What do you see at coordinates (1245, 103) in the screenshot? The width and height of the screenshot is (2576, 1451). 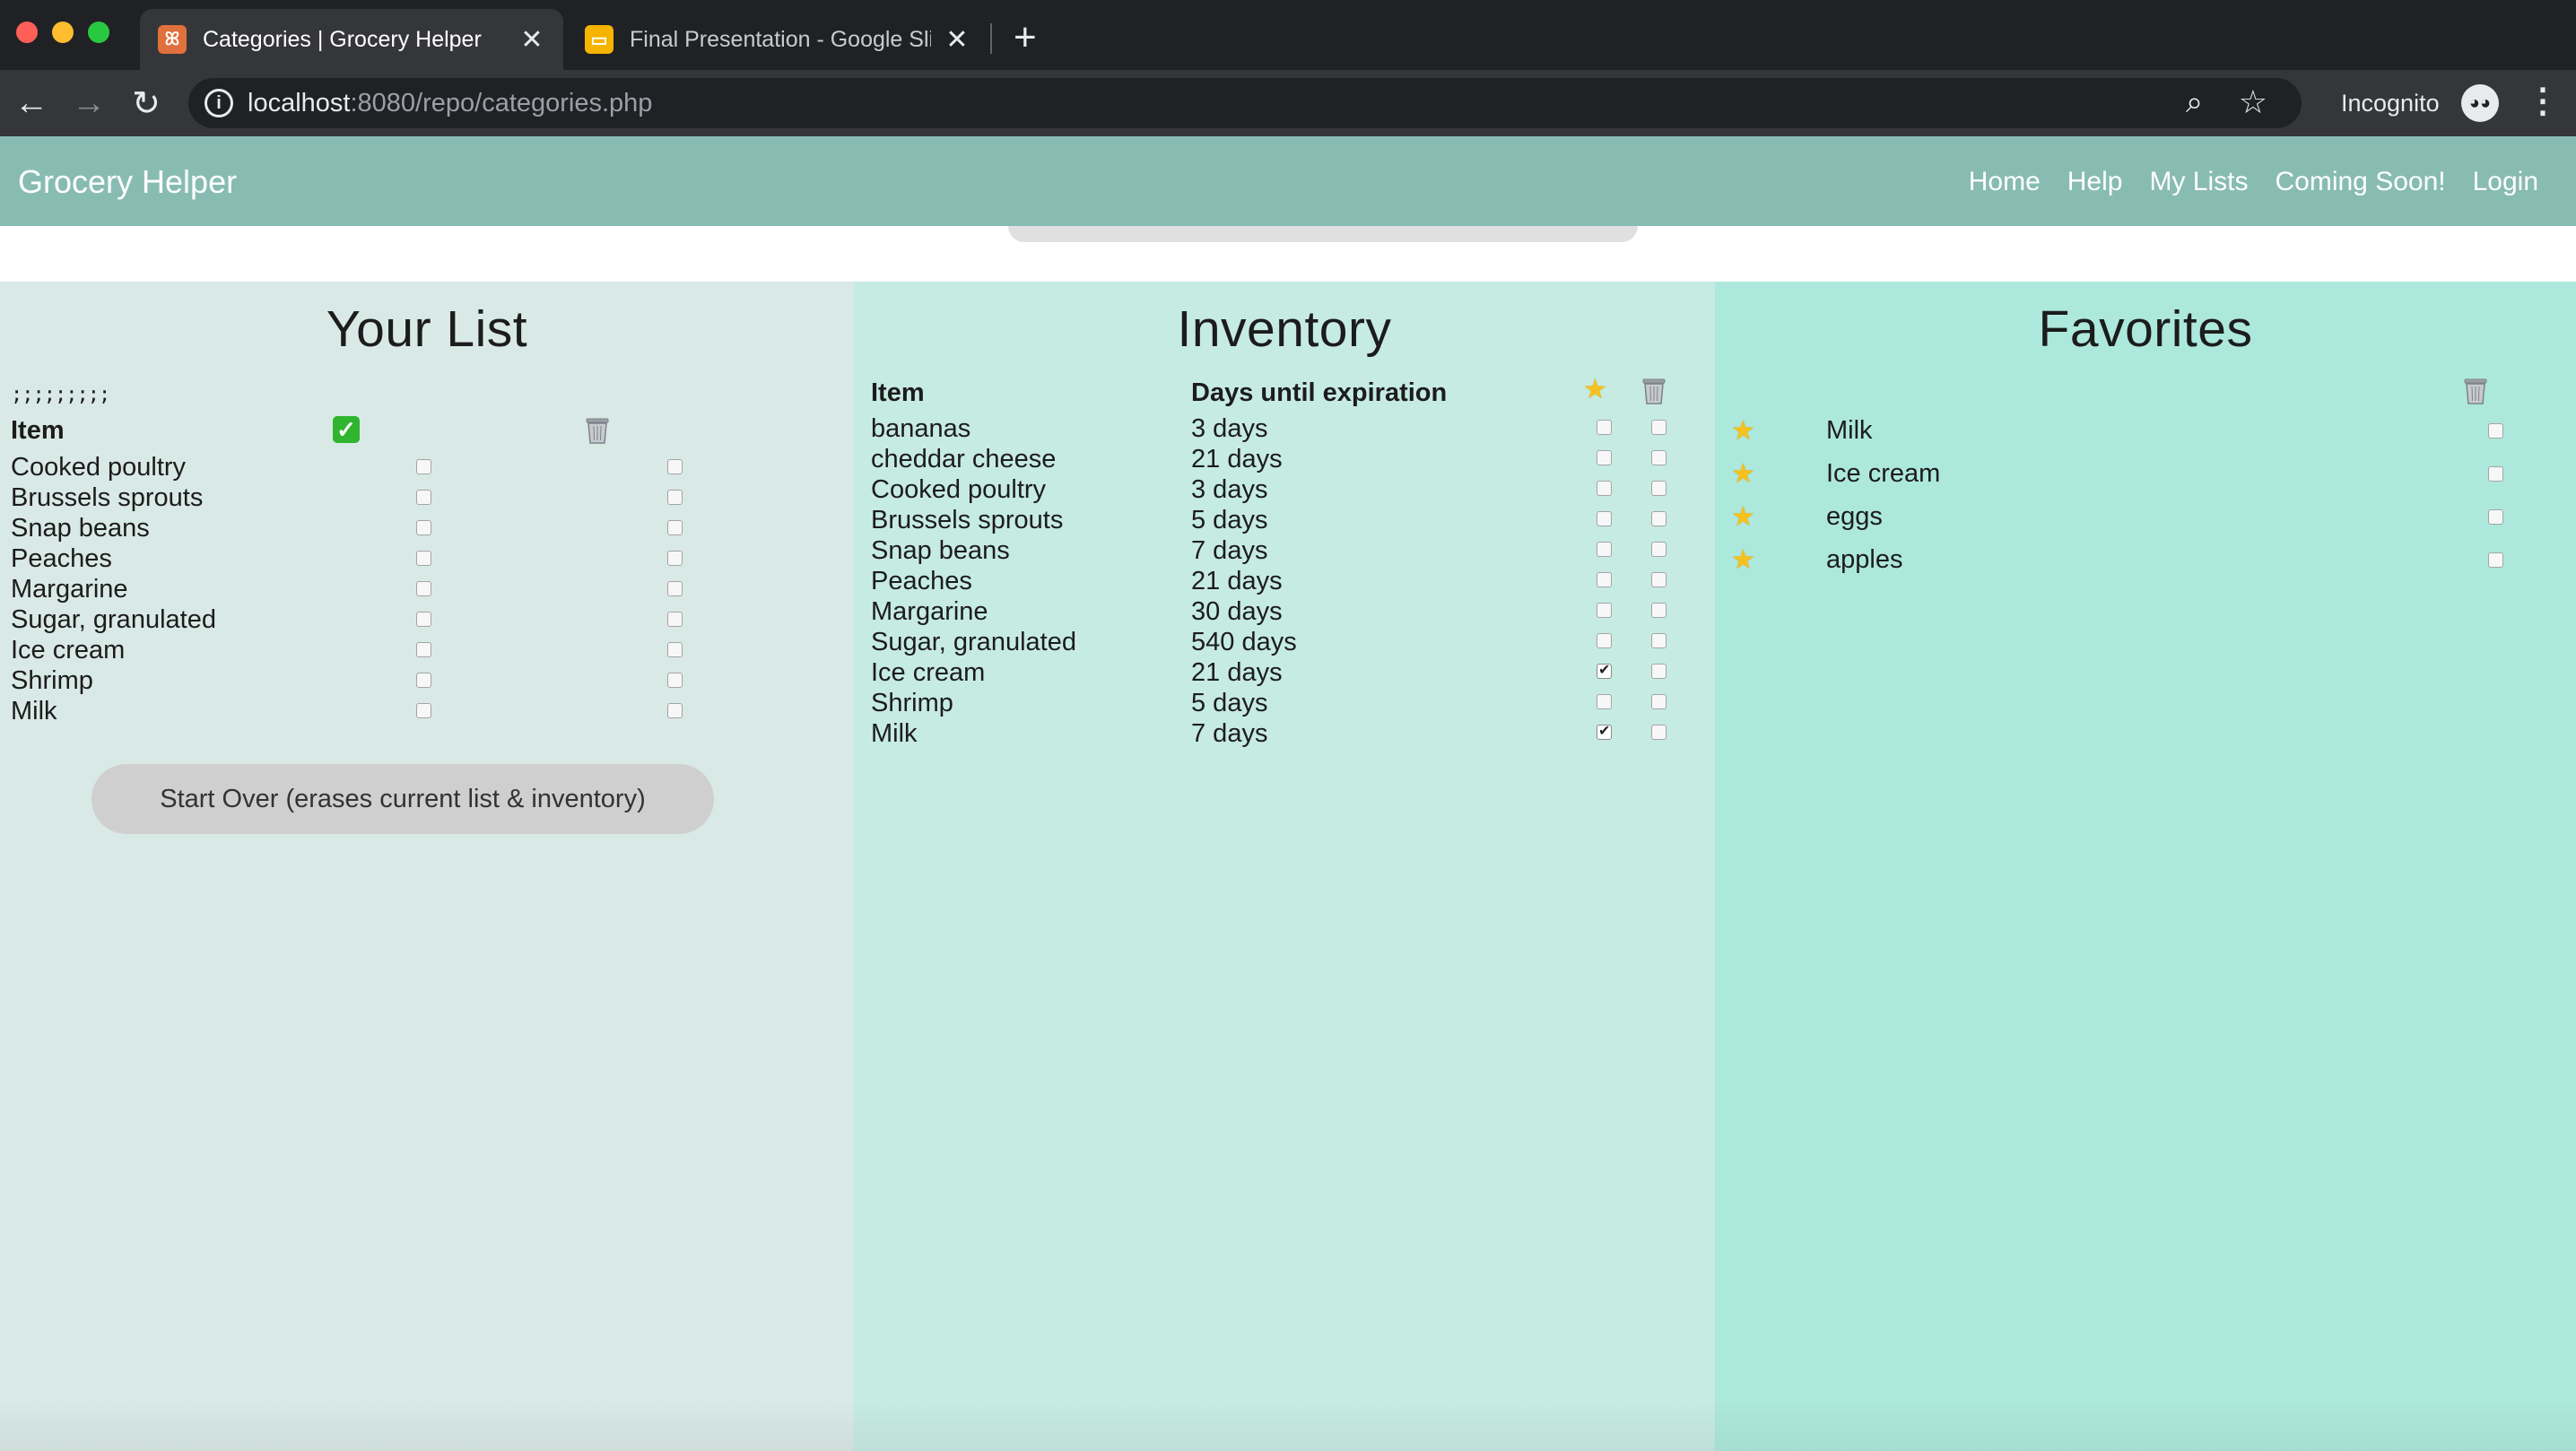 I see `address-bar: i localhost:8080/repo/categories.php ⌕ ☆` at bounding box center [1245, 103].